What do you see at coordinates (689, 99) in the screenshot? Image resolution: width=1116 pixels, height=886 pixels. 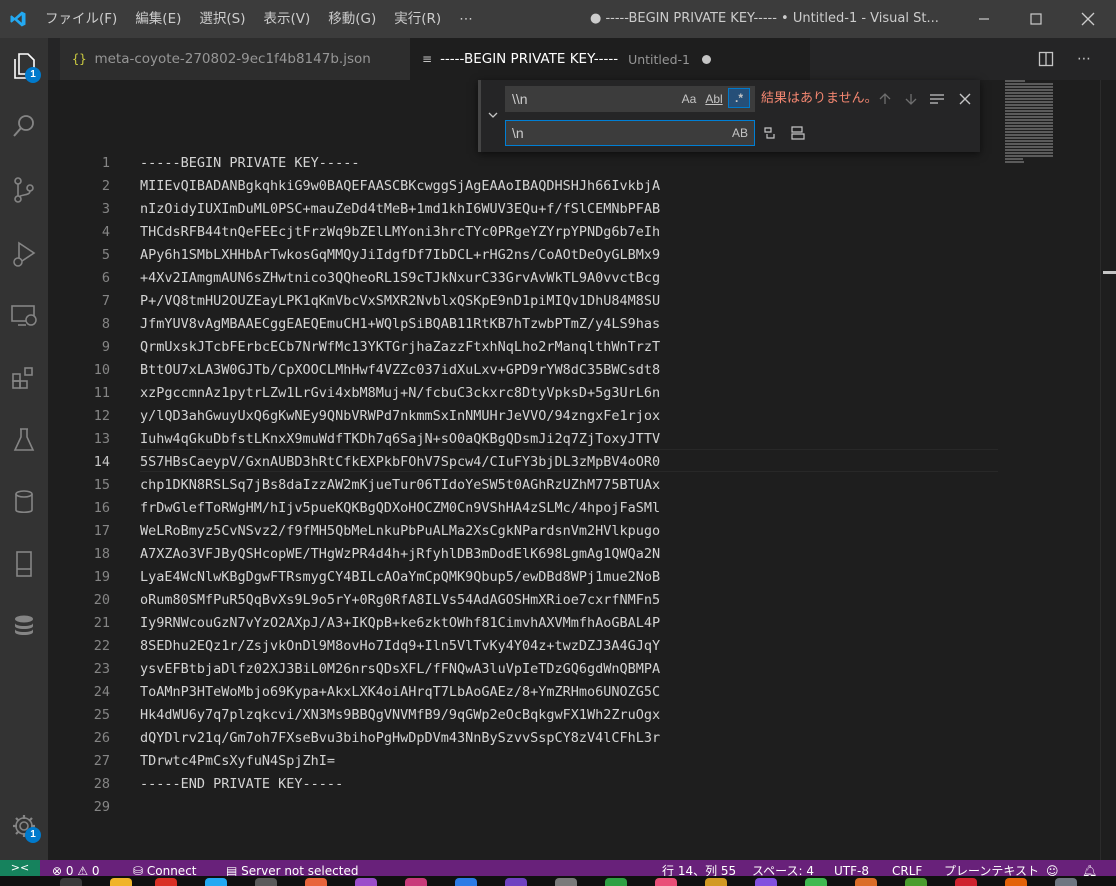 I see `match-case-toggle: Aa` at bounding box center [689, 99].